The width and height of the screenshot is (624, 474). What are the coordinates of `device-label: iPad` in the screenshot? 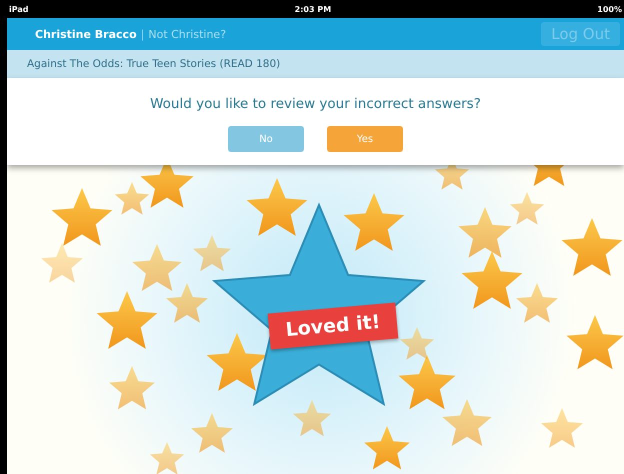 It's located at (19, 9).